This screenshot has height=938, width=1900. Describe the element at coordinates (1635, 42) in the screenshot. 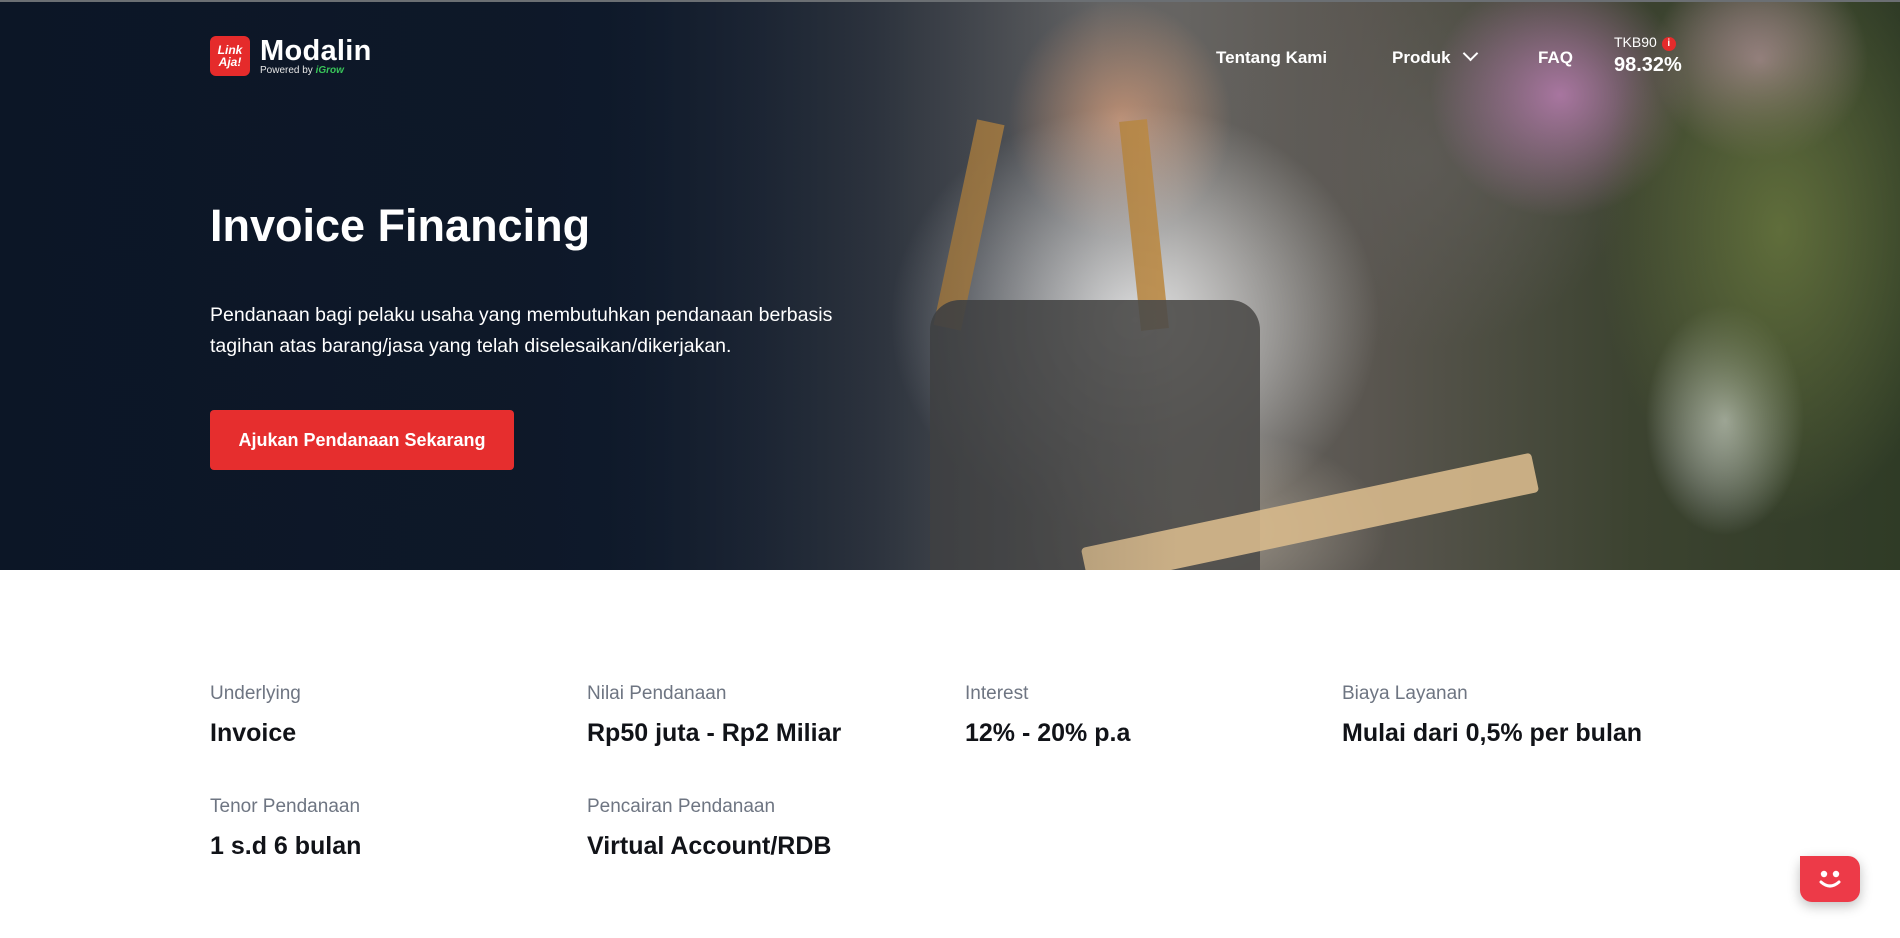

I see `tkb-label: TKB90` at that location.